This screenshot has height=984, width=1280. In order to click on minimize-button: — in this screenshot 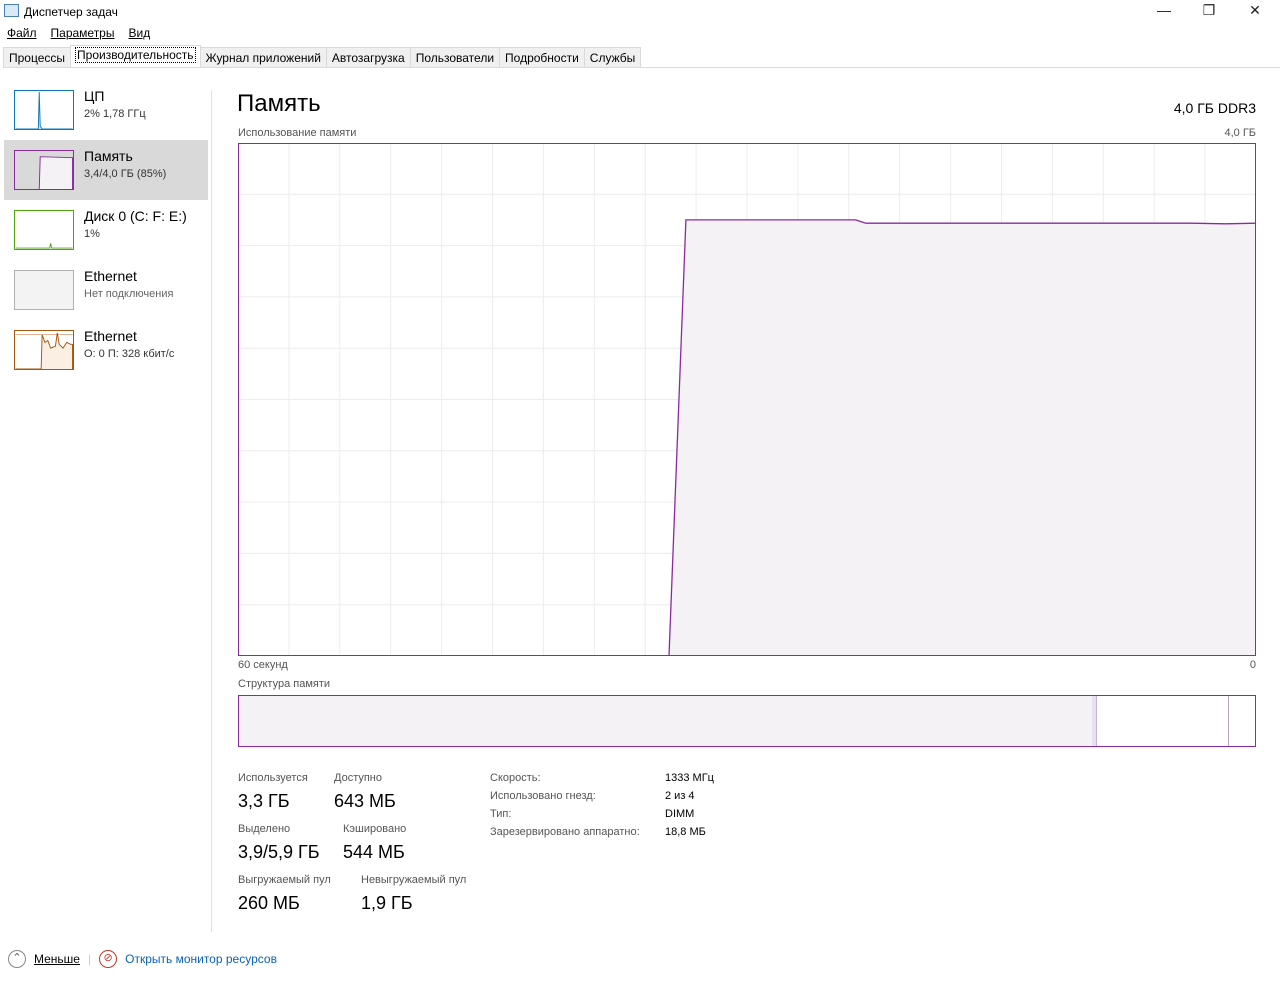, I will do `click(1164, 12)`.